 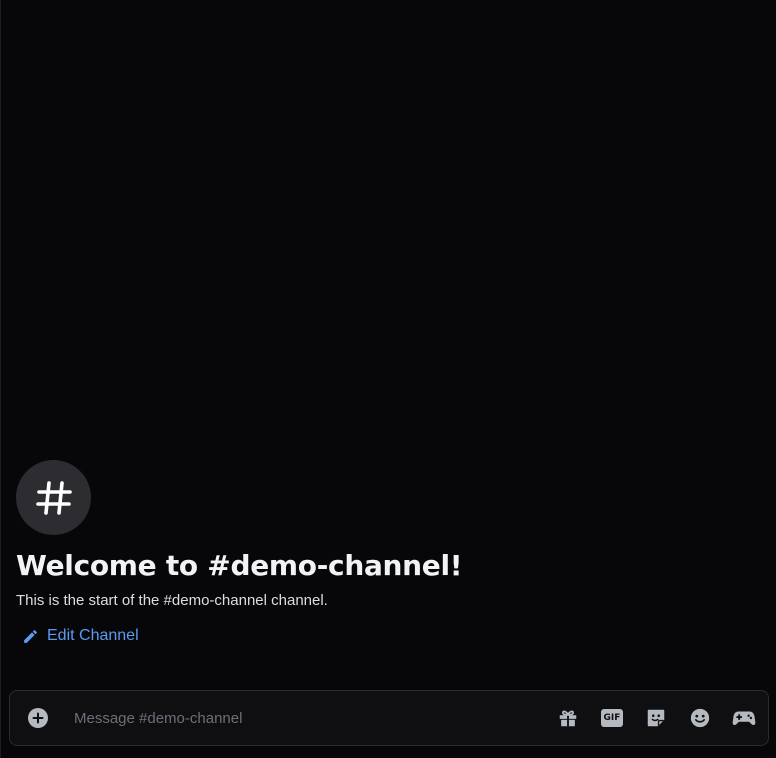 I want to click on attach-button, so click(x=38, y=718).